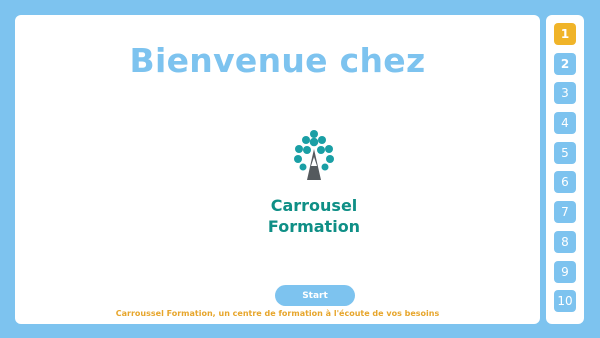  Describe the element at coordinates (565, 152) in the screenshot. I see `page-button-5: 5` at that location.